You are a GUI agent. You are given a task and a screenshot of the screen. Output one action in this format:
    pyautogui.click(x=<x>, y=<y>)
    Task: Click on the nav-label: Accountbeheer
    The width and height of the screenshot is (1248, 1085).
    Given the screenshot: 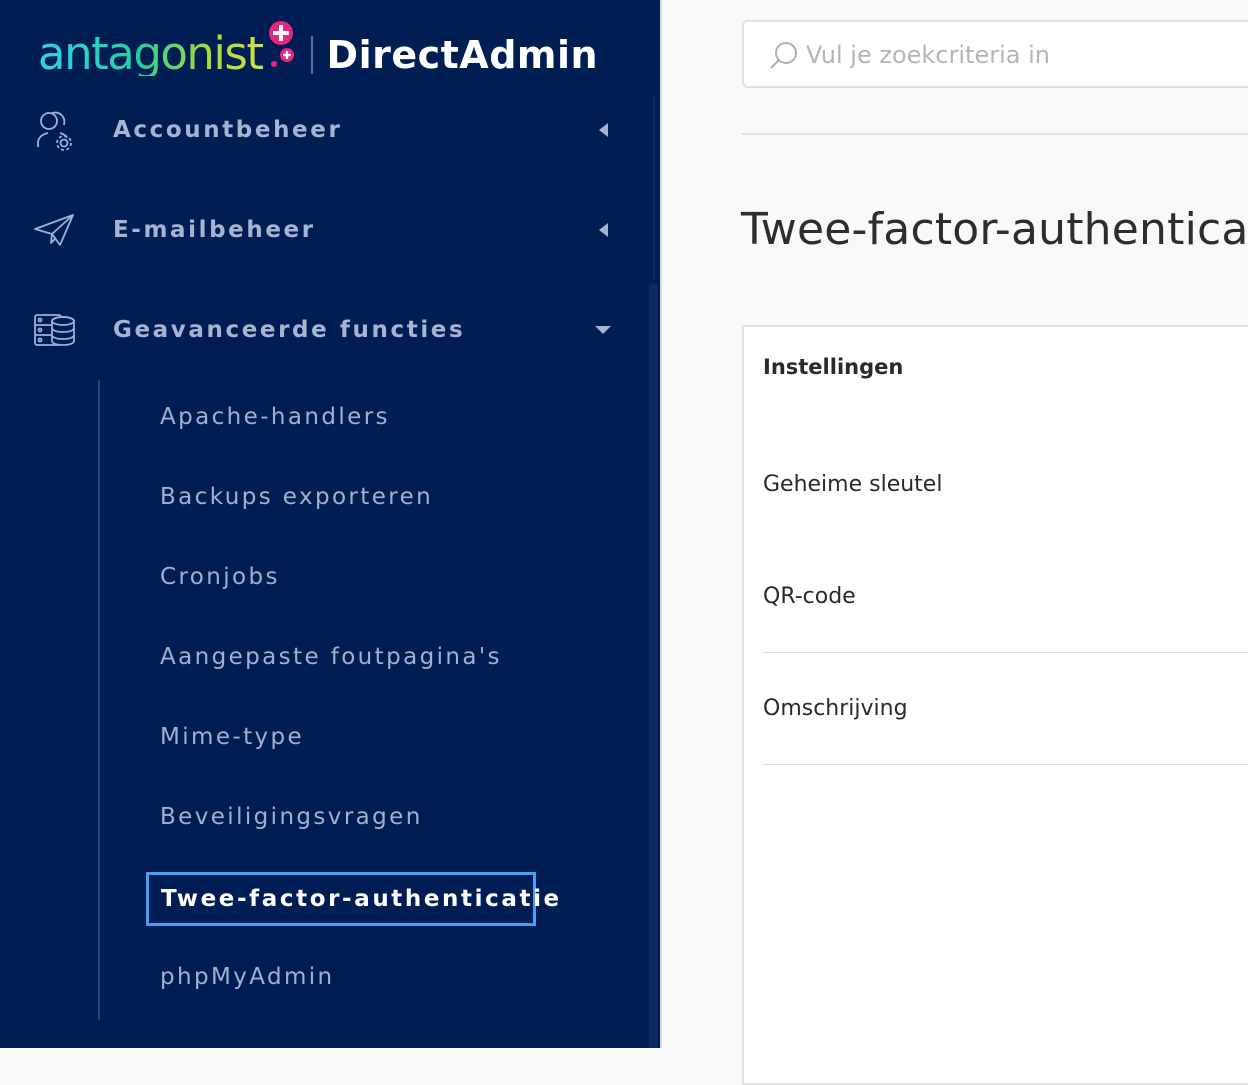 What is the action you would take?
    pyautogui.click(x=228, y=130)
    